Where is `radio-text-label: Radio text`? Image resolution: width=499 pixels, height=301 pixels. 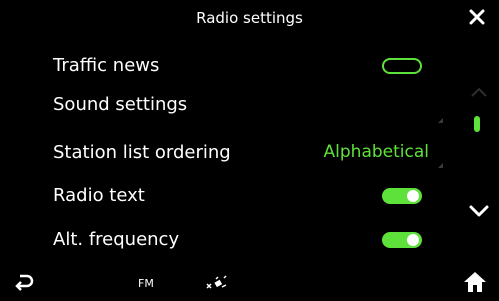 radio-text-label: Radio text is located at coordinates (99, 195).